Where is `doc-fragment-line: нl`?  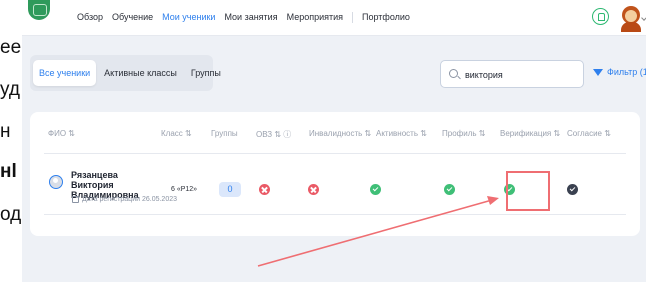 doc-fragment-line: нl is located at coordinates (8, 171).